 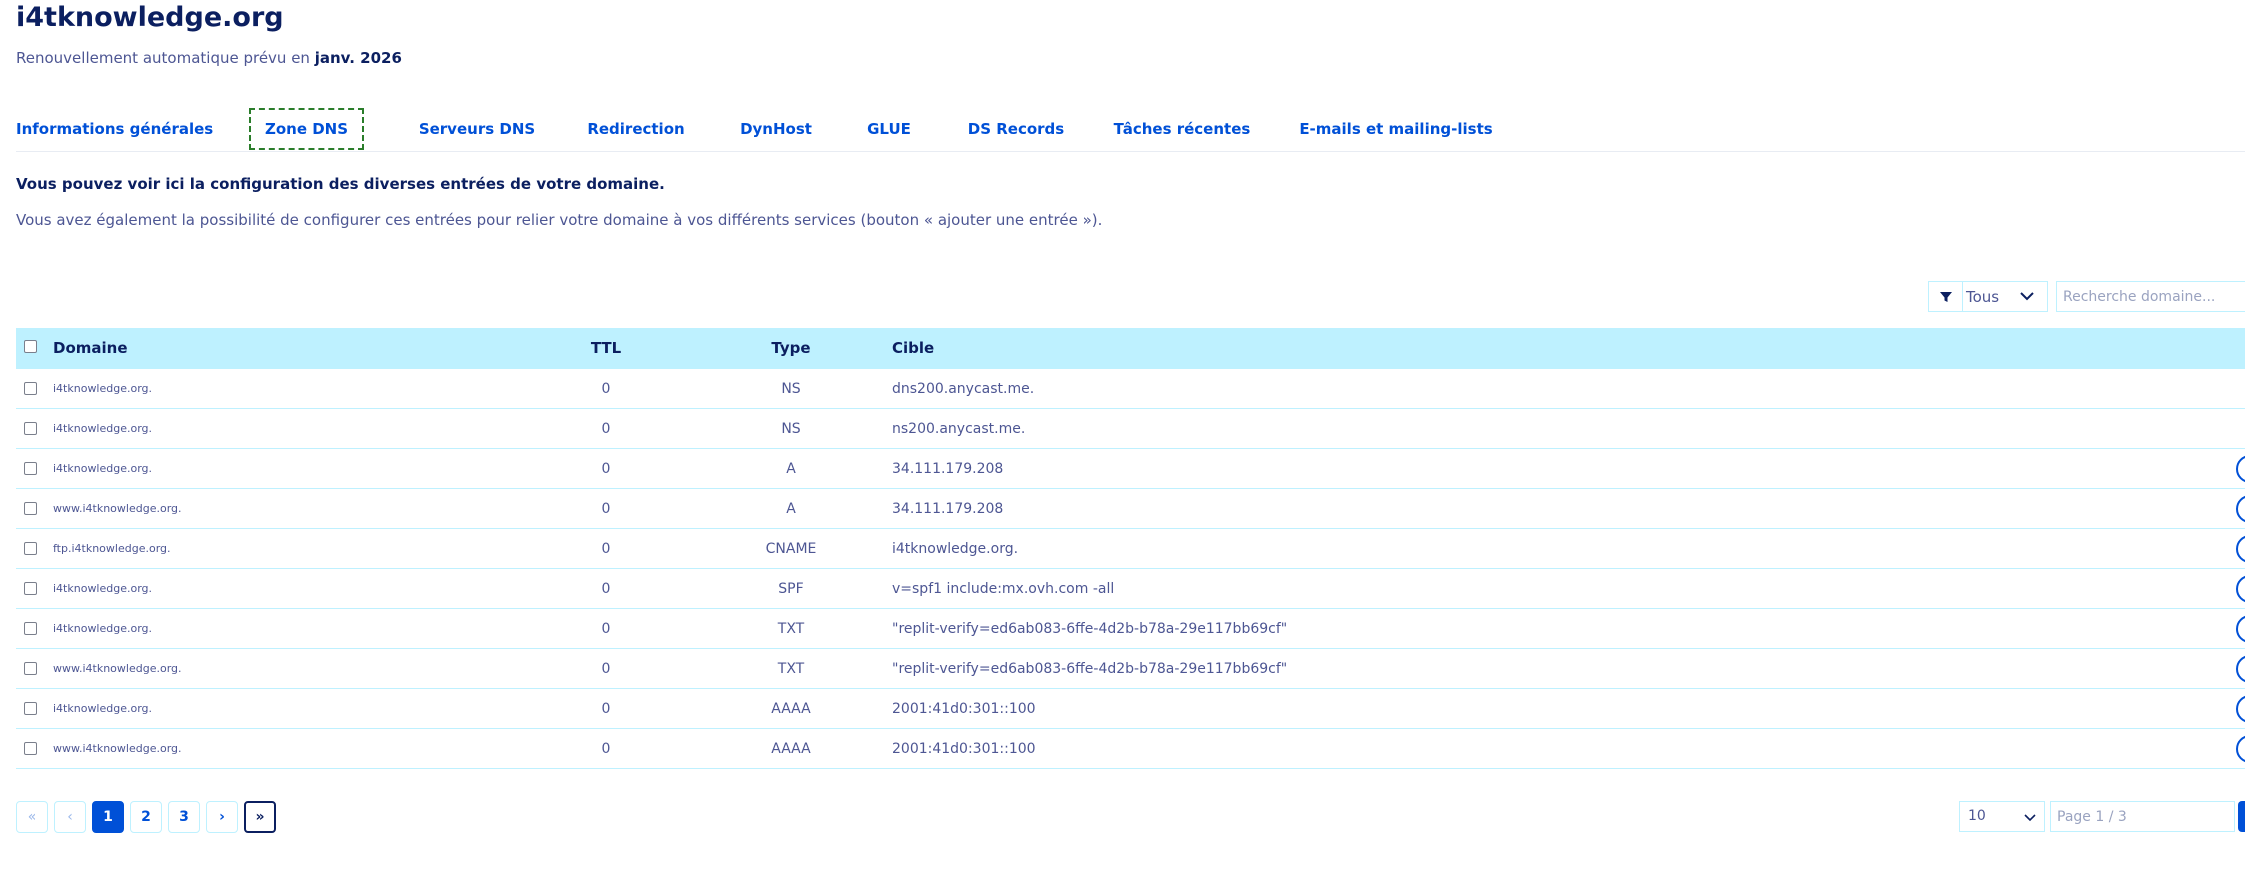 I want to click on cell-type: CNAME, so click(x=791, y=549).